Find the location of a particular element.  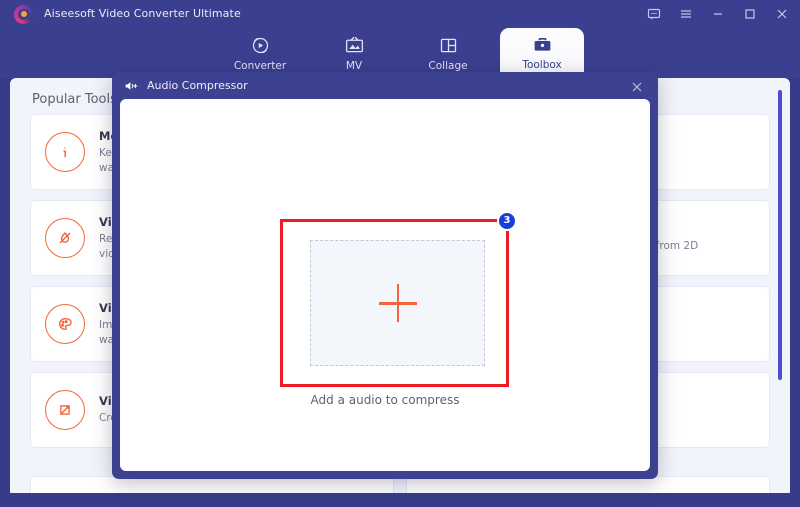

tab-collage: Collage is located at coordinates (448, 53).